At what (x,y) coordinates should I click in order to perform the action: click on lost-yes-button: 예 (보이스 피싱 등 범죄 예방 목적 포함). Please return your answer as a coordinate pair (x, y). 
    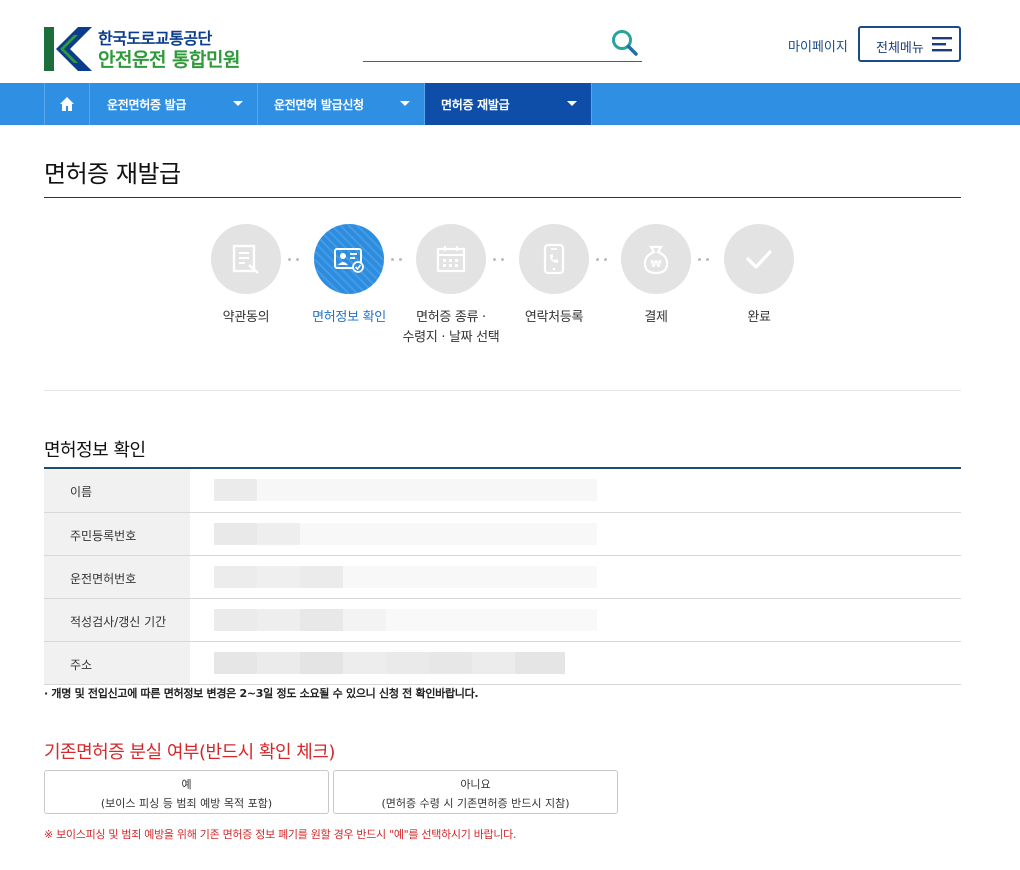
    Looking at the image, I should click on (186, 792).